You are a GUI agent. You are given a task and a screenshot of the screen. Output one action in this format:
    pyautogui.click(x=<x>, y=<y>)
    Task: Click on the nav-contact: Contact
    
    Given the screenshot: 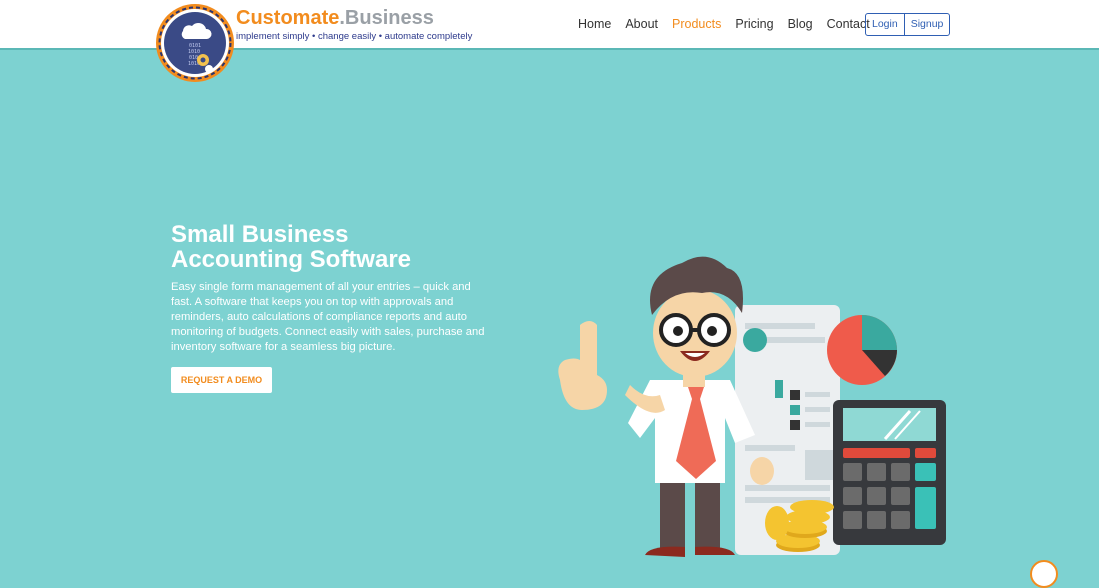 What is the action you would take?
    pyautogui.click(x=848, y=24)
    